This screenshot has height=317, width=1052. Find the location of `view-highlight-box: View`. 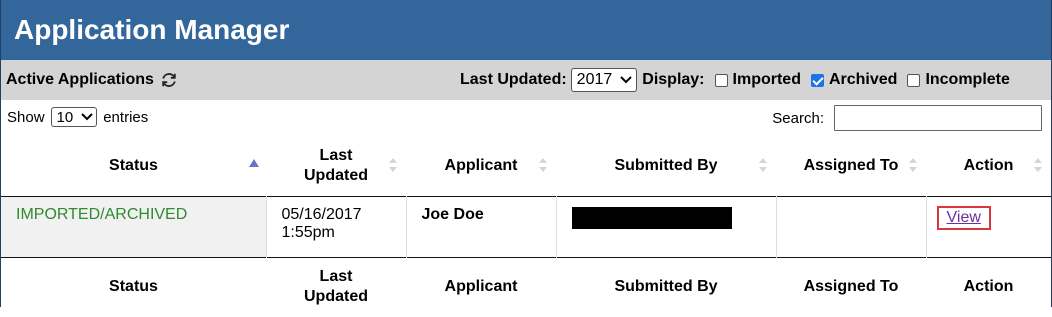

view-highlight-box: View is located at coordinates (963, 217).